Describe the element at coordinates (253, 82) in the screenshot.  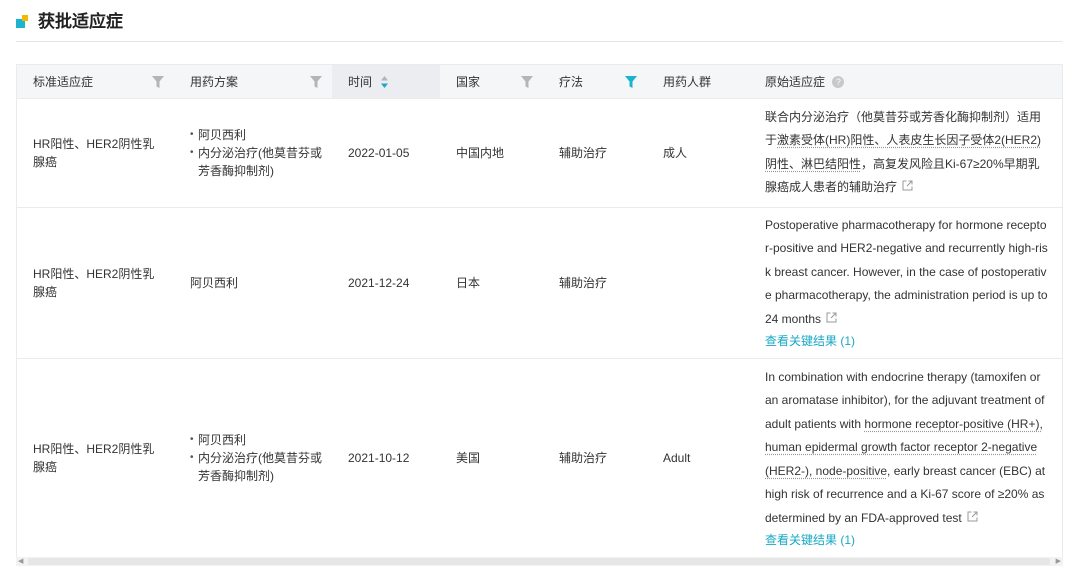
I see `column-header-regimen: 用药方案` at that location.